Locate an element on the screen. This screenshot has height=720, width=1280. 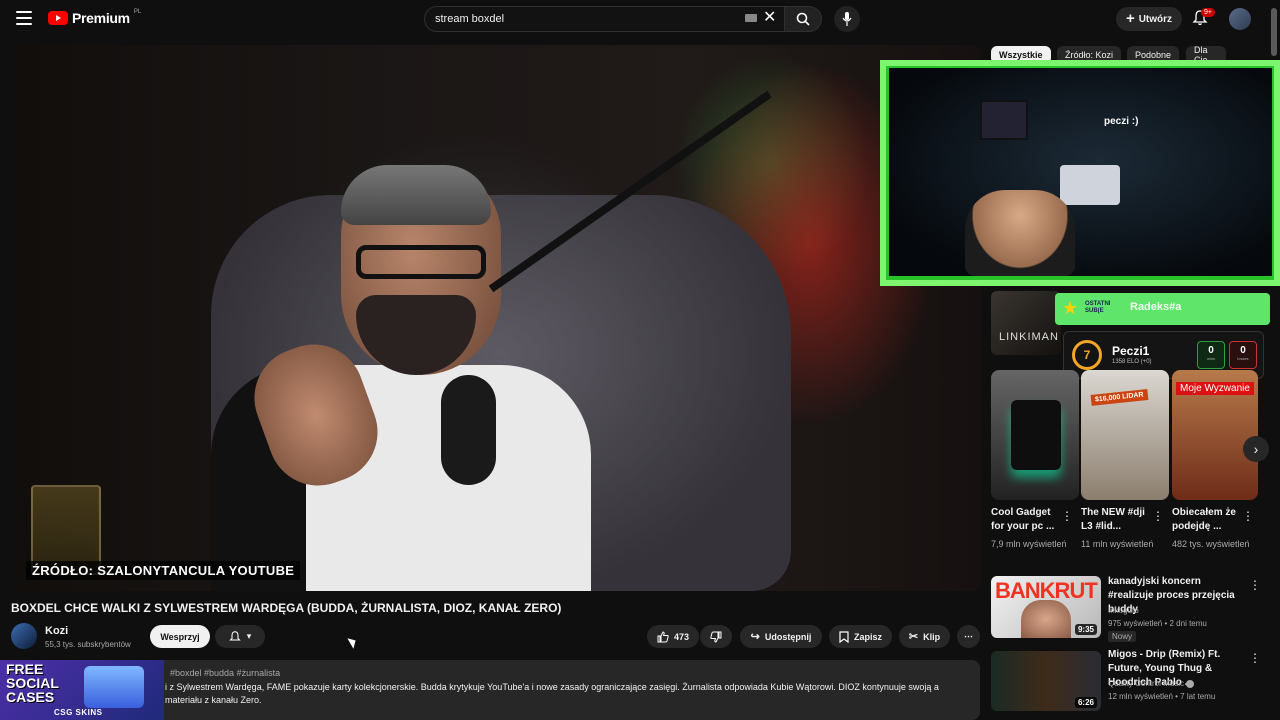
more-actions-button: ⋯ is located at coordinates (968, 636).